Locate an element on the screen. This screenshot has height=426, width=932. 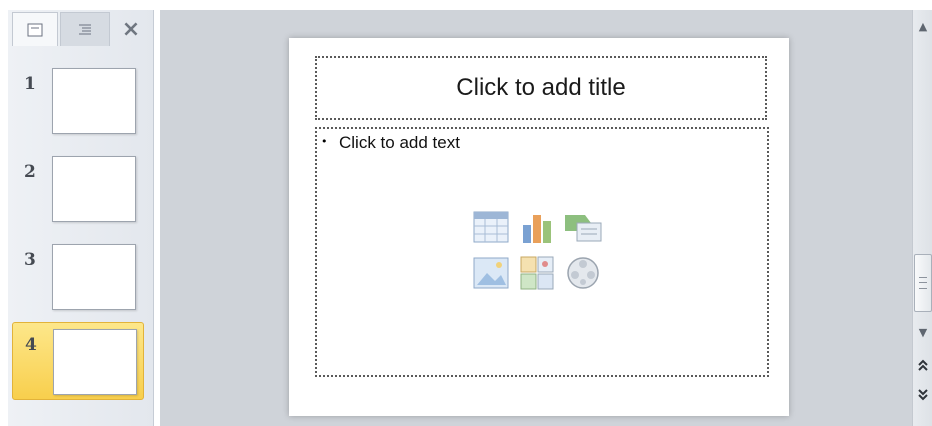
scroll-down-button: ▼ is located at coordinates (923, 333).